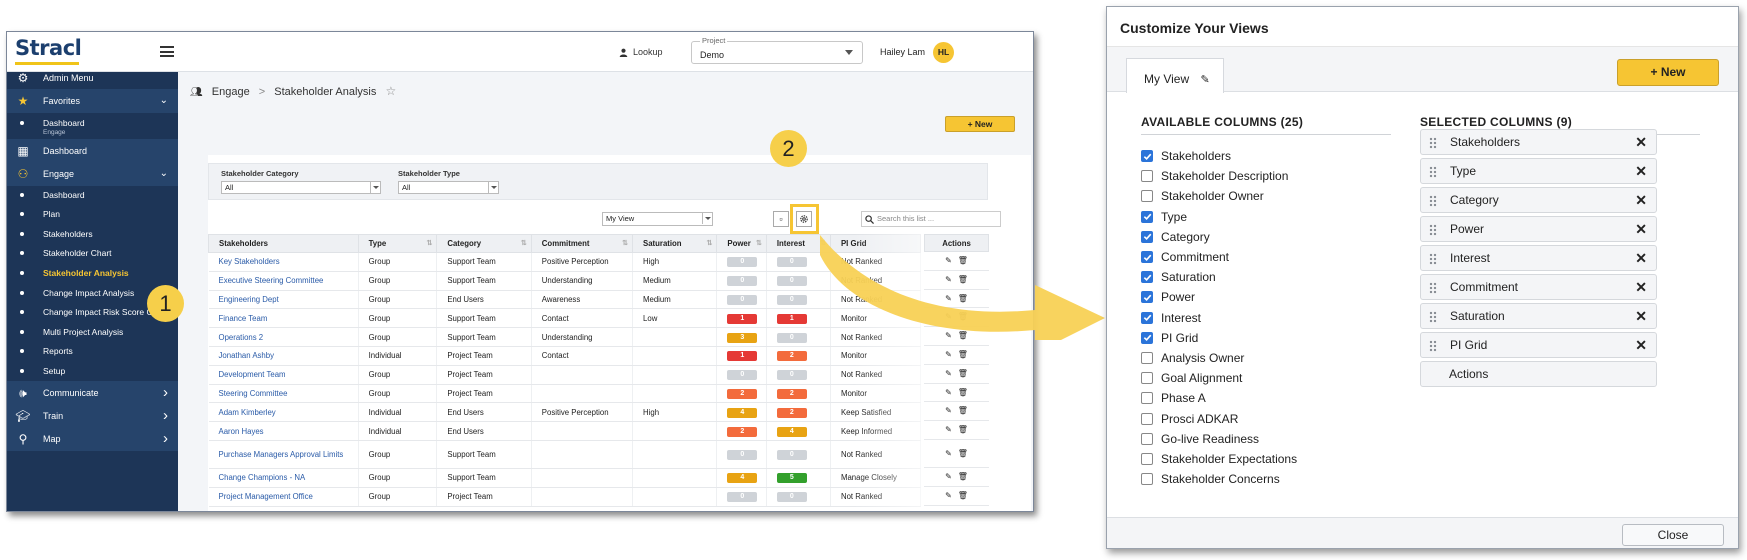  Describe the element at coordinates (283, 431) in the screenshot. I see `stakeholder-link: Aaron Hayes` at that location.